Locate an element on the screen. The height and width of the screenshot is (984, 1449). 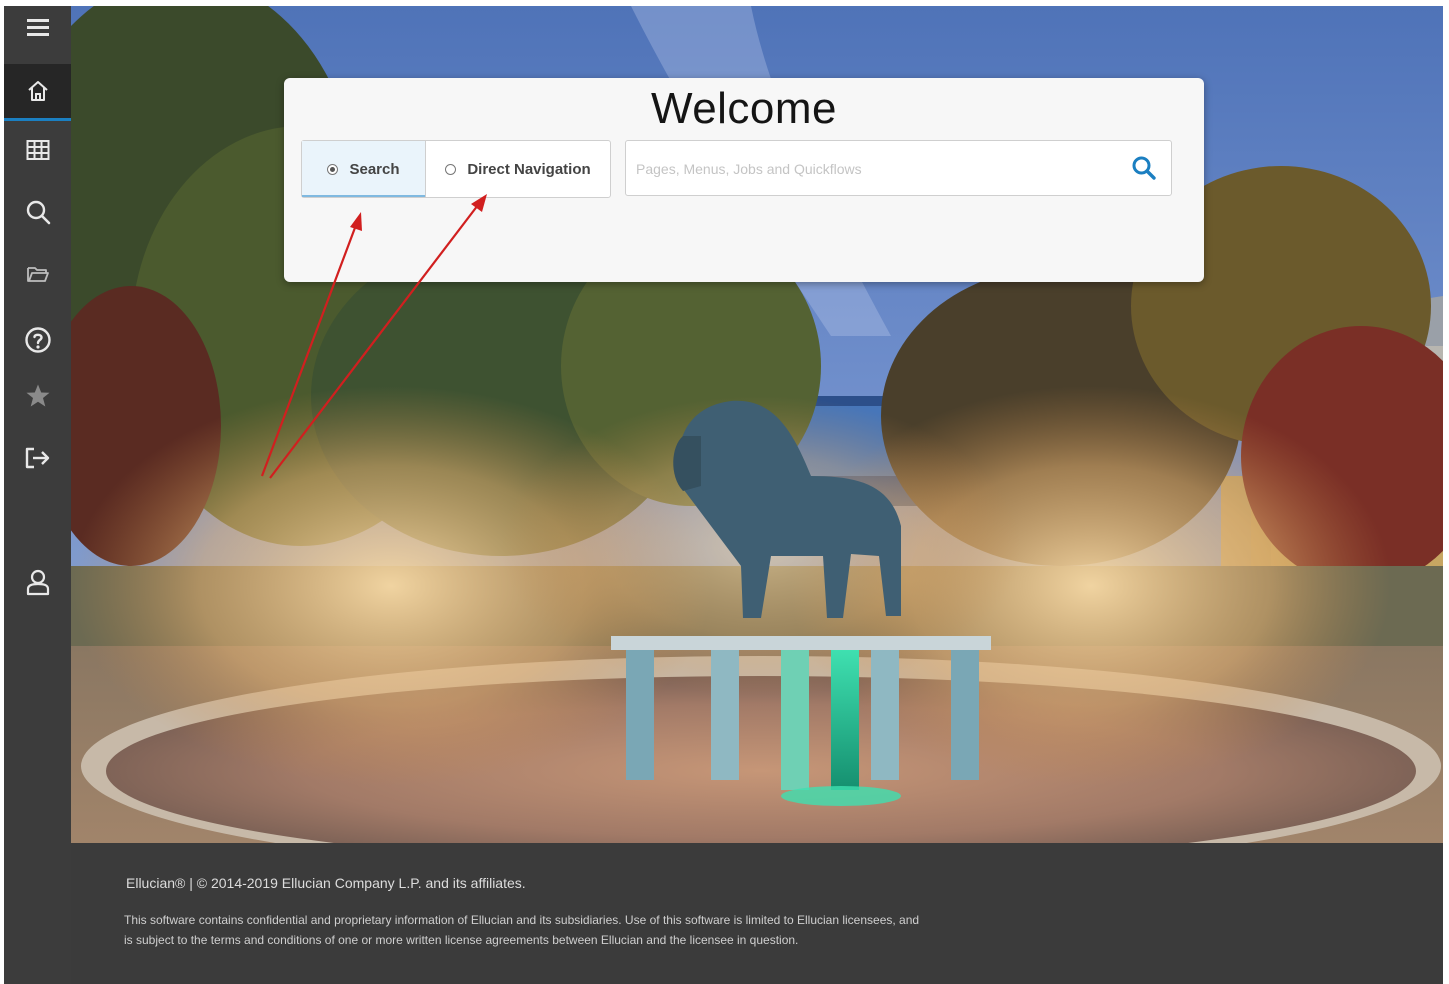
hamburger-menu-button is located at coordinates (37, 28).